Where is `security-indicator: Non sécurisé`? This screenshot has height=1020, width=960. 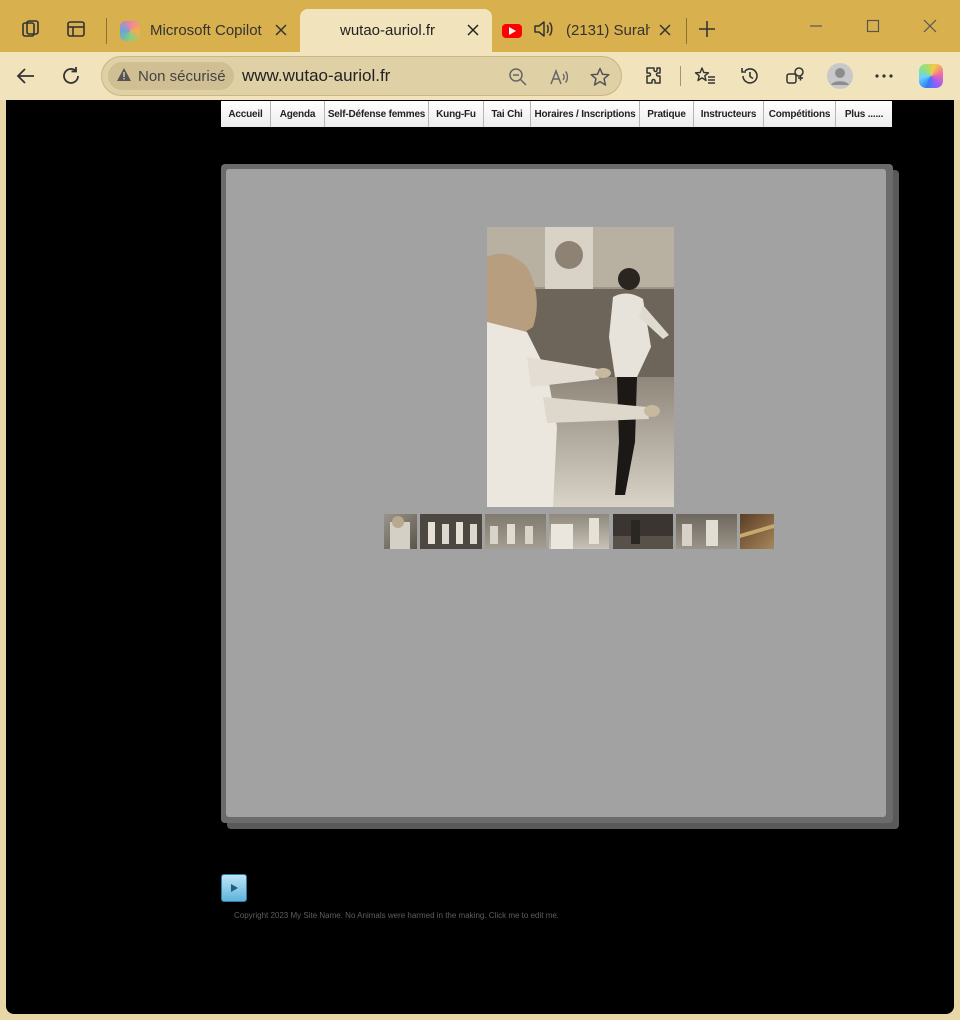 security-indicator: Non sécurisé is located at coordinates (171, 76).